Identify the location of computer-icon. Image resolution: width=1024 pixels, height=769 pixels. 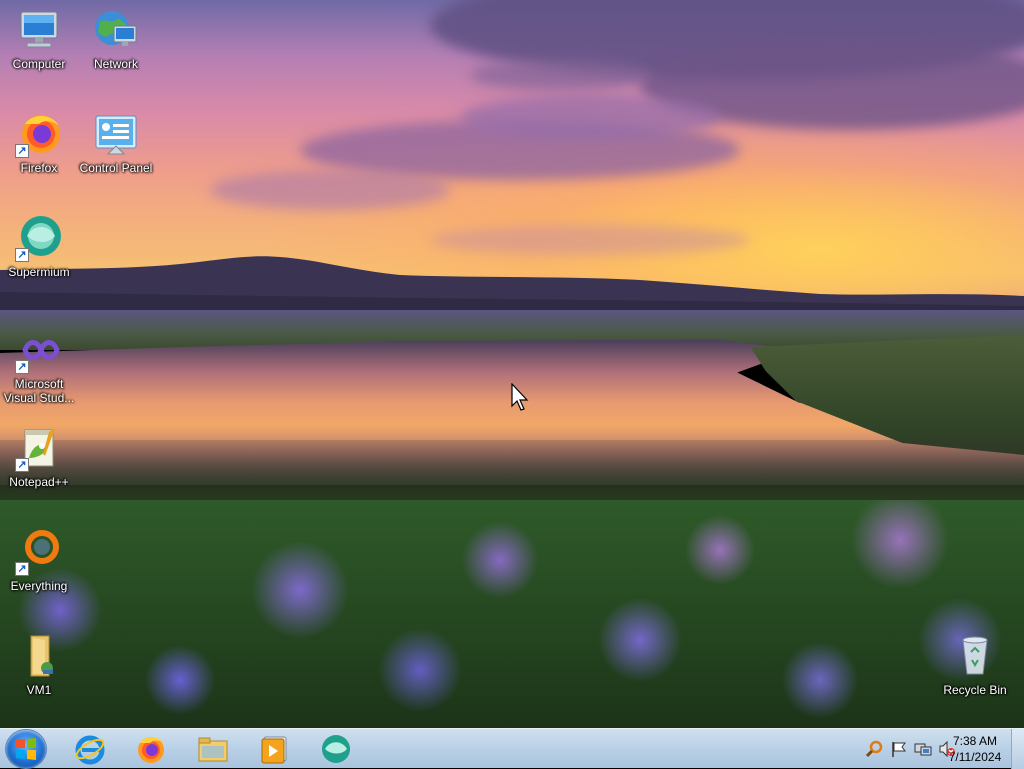
(39, 30).